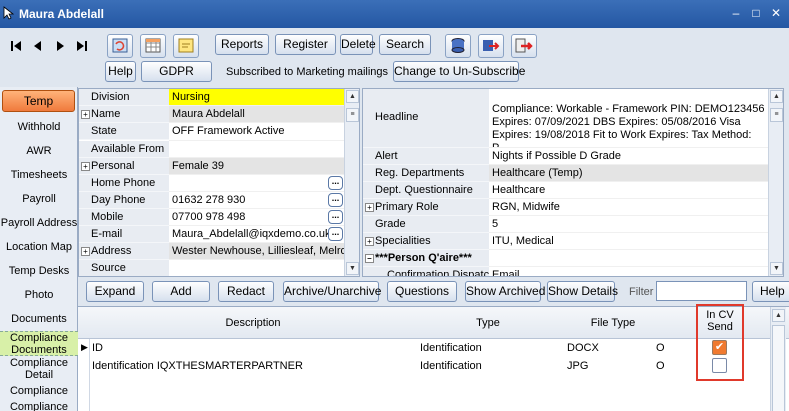 This screenshot has width=789, height=411. What do you see at coordinates (719, 347) in the screenshot?
I see `in-cv-send-checkbox: ✔` at bounding box center [719, 347].